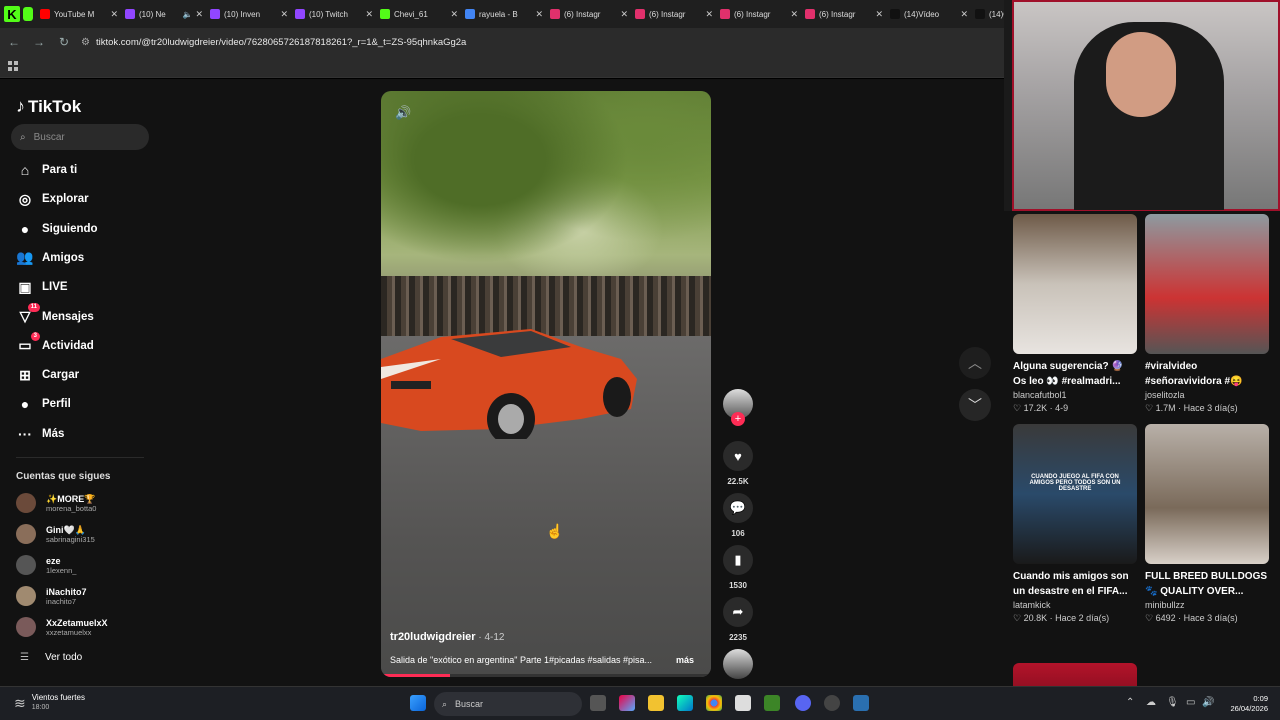 The height and width of the screenshot is (720, 1280). I want to click on share-action: ➦ 2235, so click(738, 619).